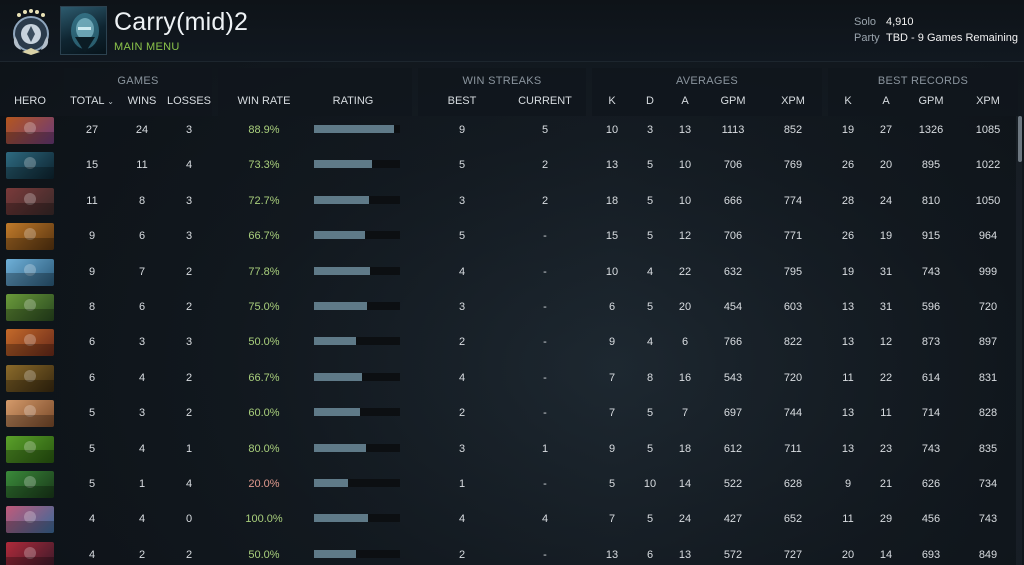  I want to click on column-header-total: TOTAL ⌄, so click(92, 101).